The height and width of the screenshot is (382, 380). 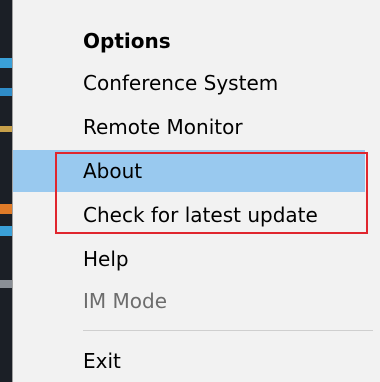 I want to click on menu-item-label: Conference System, so click(x=181, y=83).